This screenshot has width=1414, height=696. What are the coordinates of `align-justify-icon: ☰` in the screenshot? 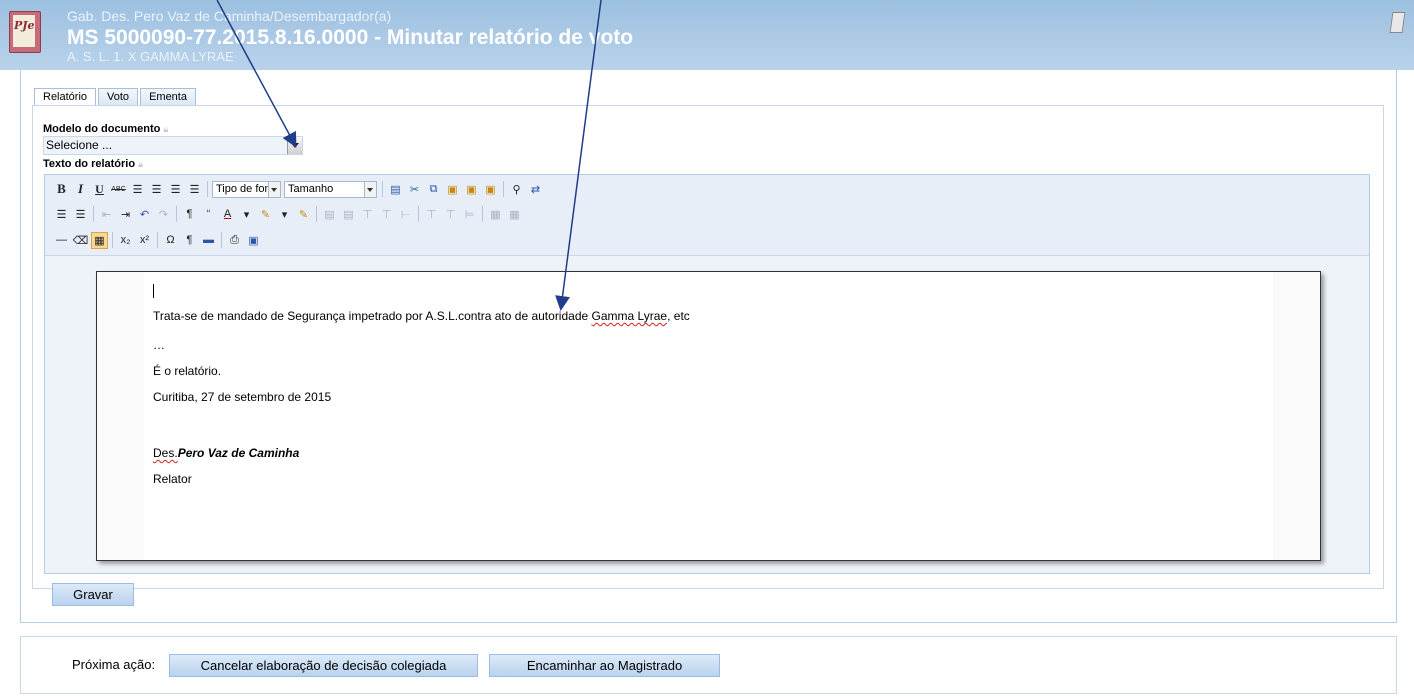 It's located at (194, 189).